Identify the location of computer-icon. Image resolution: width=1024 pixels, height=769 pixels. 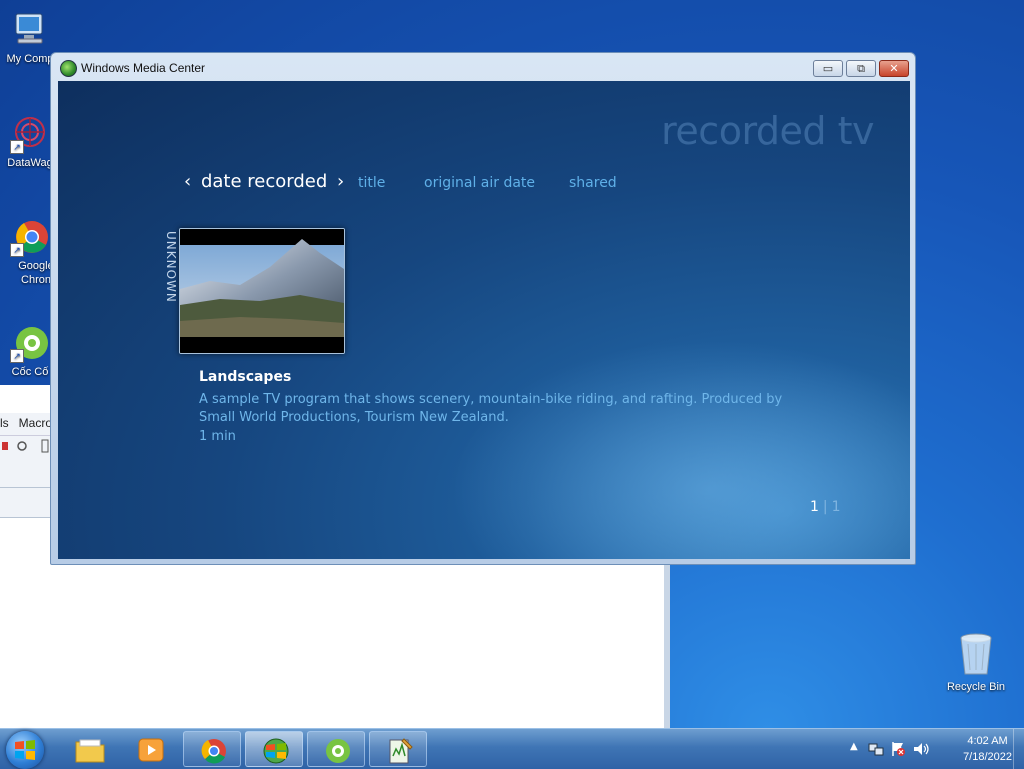
(30, 30).